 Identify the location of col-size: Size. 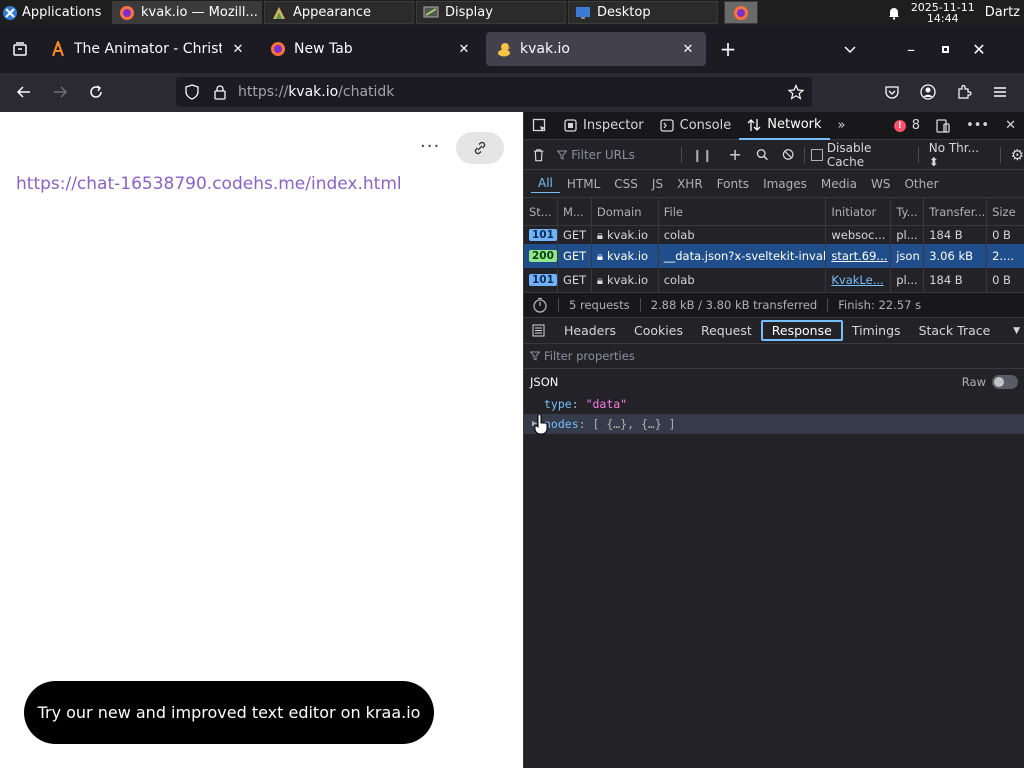
(1005, 211).